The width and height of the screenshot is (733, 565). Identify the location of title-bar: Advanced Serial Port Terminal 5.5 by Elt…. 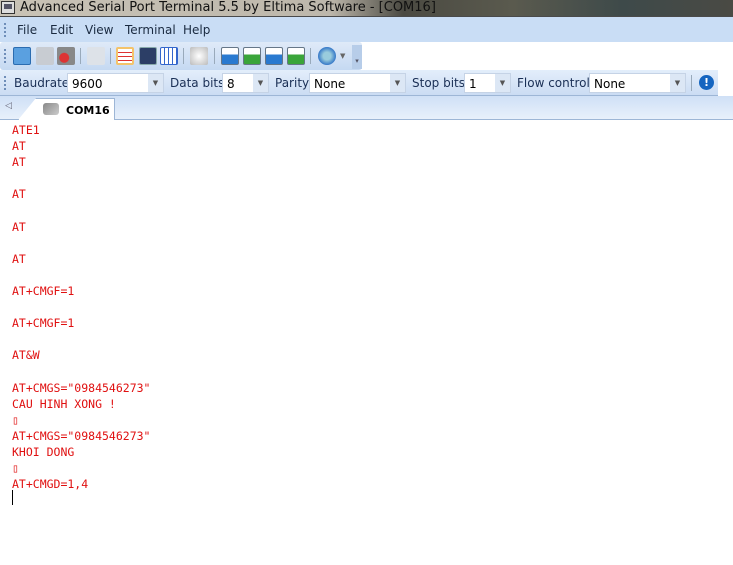
(366, 8).